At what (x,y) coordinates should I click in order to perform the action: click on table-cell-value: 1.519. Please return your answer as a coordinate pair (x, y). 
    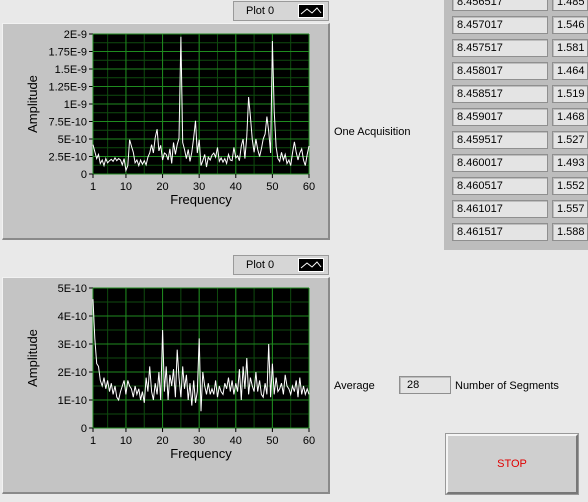
    Looking at the image, I should click on (570, 94).